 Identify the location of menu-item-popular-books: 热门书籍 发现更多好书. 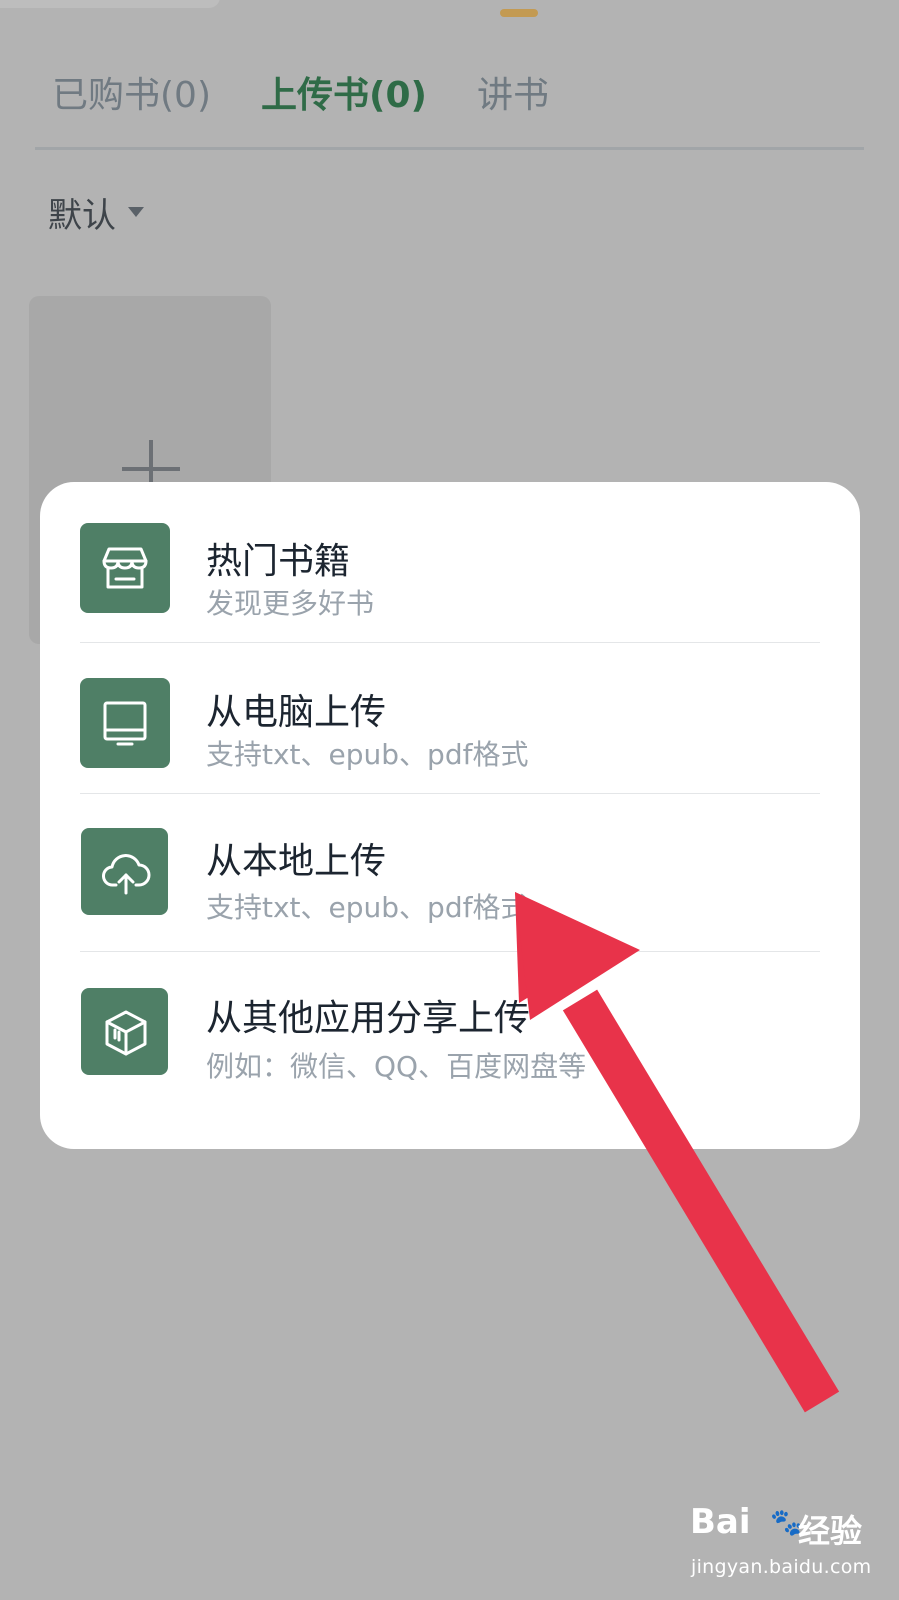
(450, 562).